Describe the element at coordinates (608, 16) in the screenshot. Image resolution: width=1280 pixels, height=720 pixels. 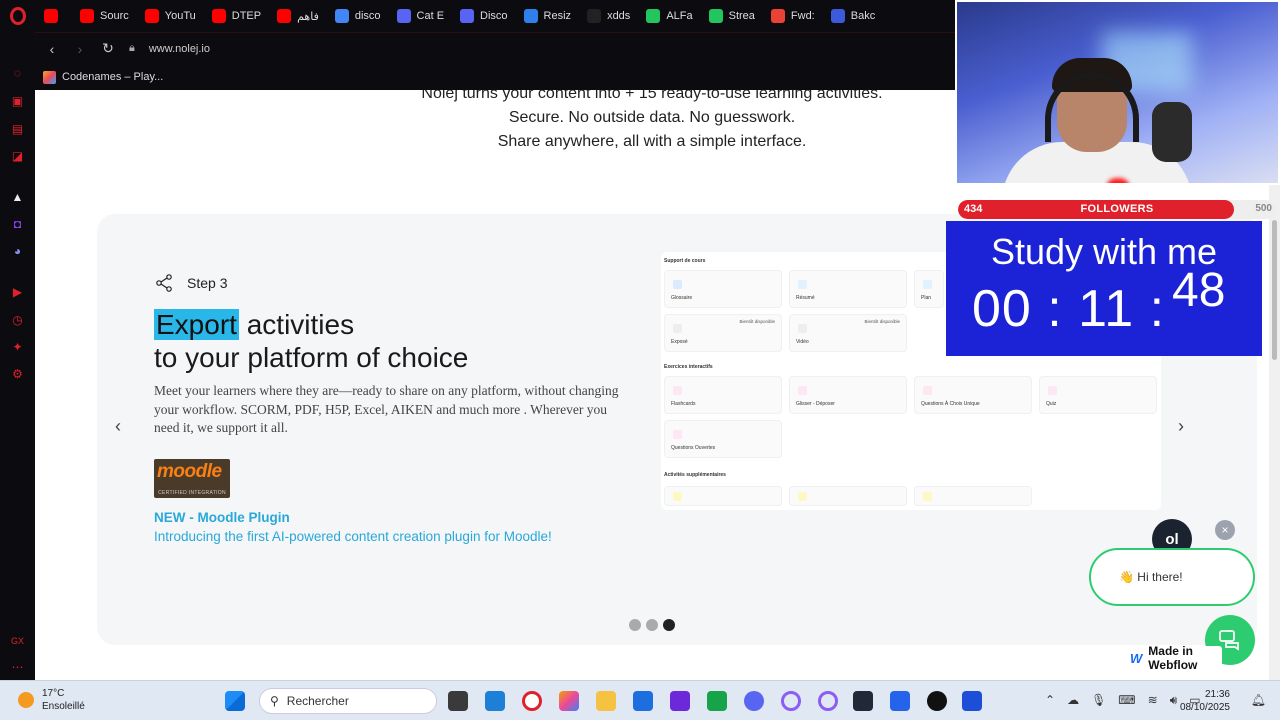
I see `browser-tab: xdds` at that location.